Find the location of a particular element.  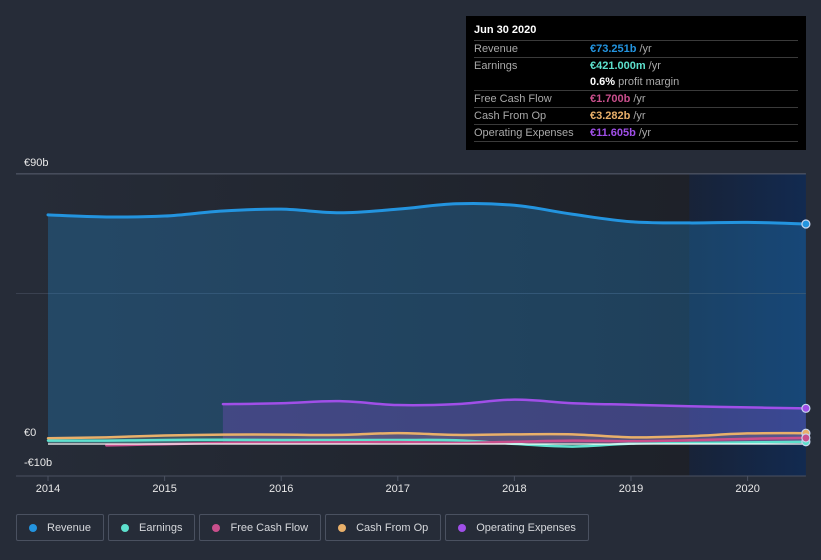

tooltip-value: €1.700b/yr is located at coordinates (618, 99).